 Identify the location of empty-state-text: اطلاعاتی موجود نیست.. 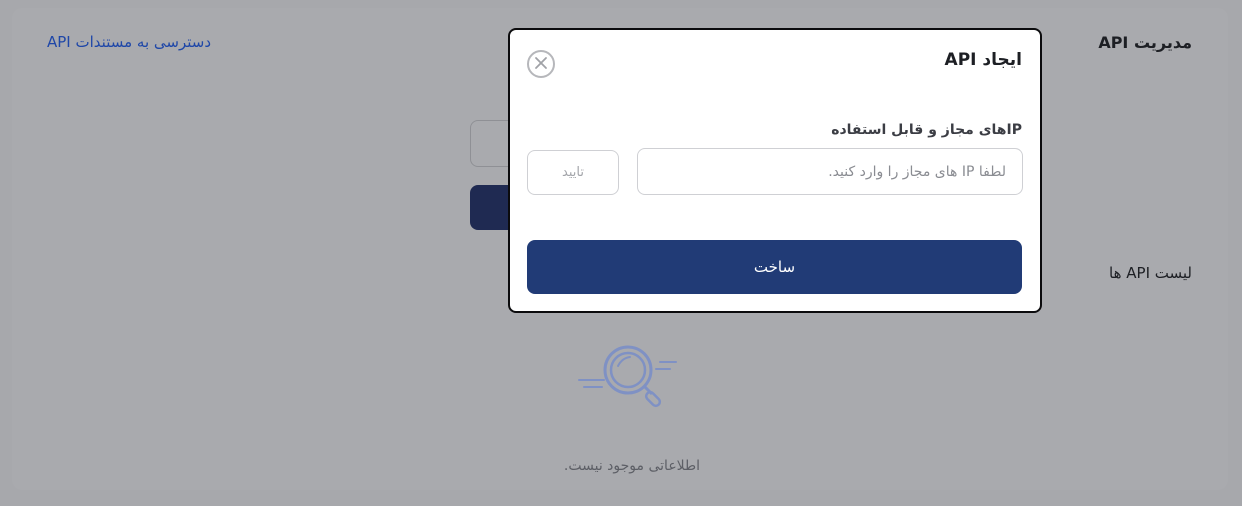
(632, 466).